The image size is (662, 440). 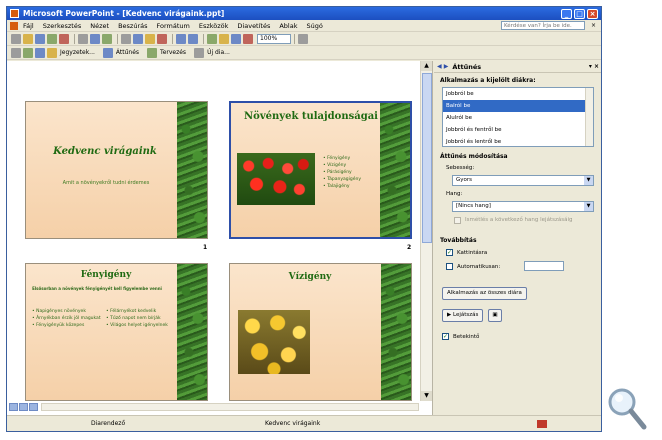 What do you see at coordinates (172, 26) in the screenshot?
I see `menu-format: Formátum` at bounding box center [172, 26].